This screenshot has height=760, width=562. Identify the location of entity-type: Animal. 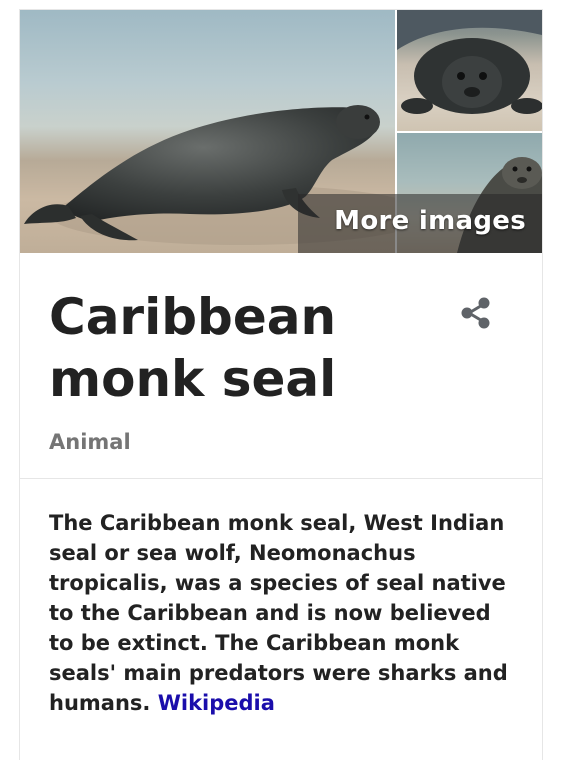
(90, 442).